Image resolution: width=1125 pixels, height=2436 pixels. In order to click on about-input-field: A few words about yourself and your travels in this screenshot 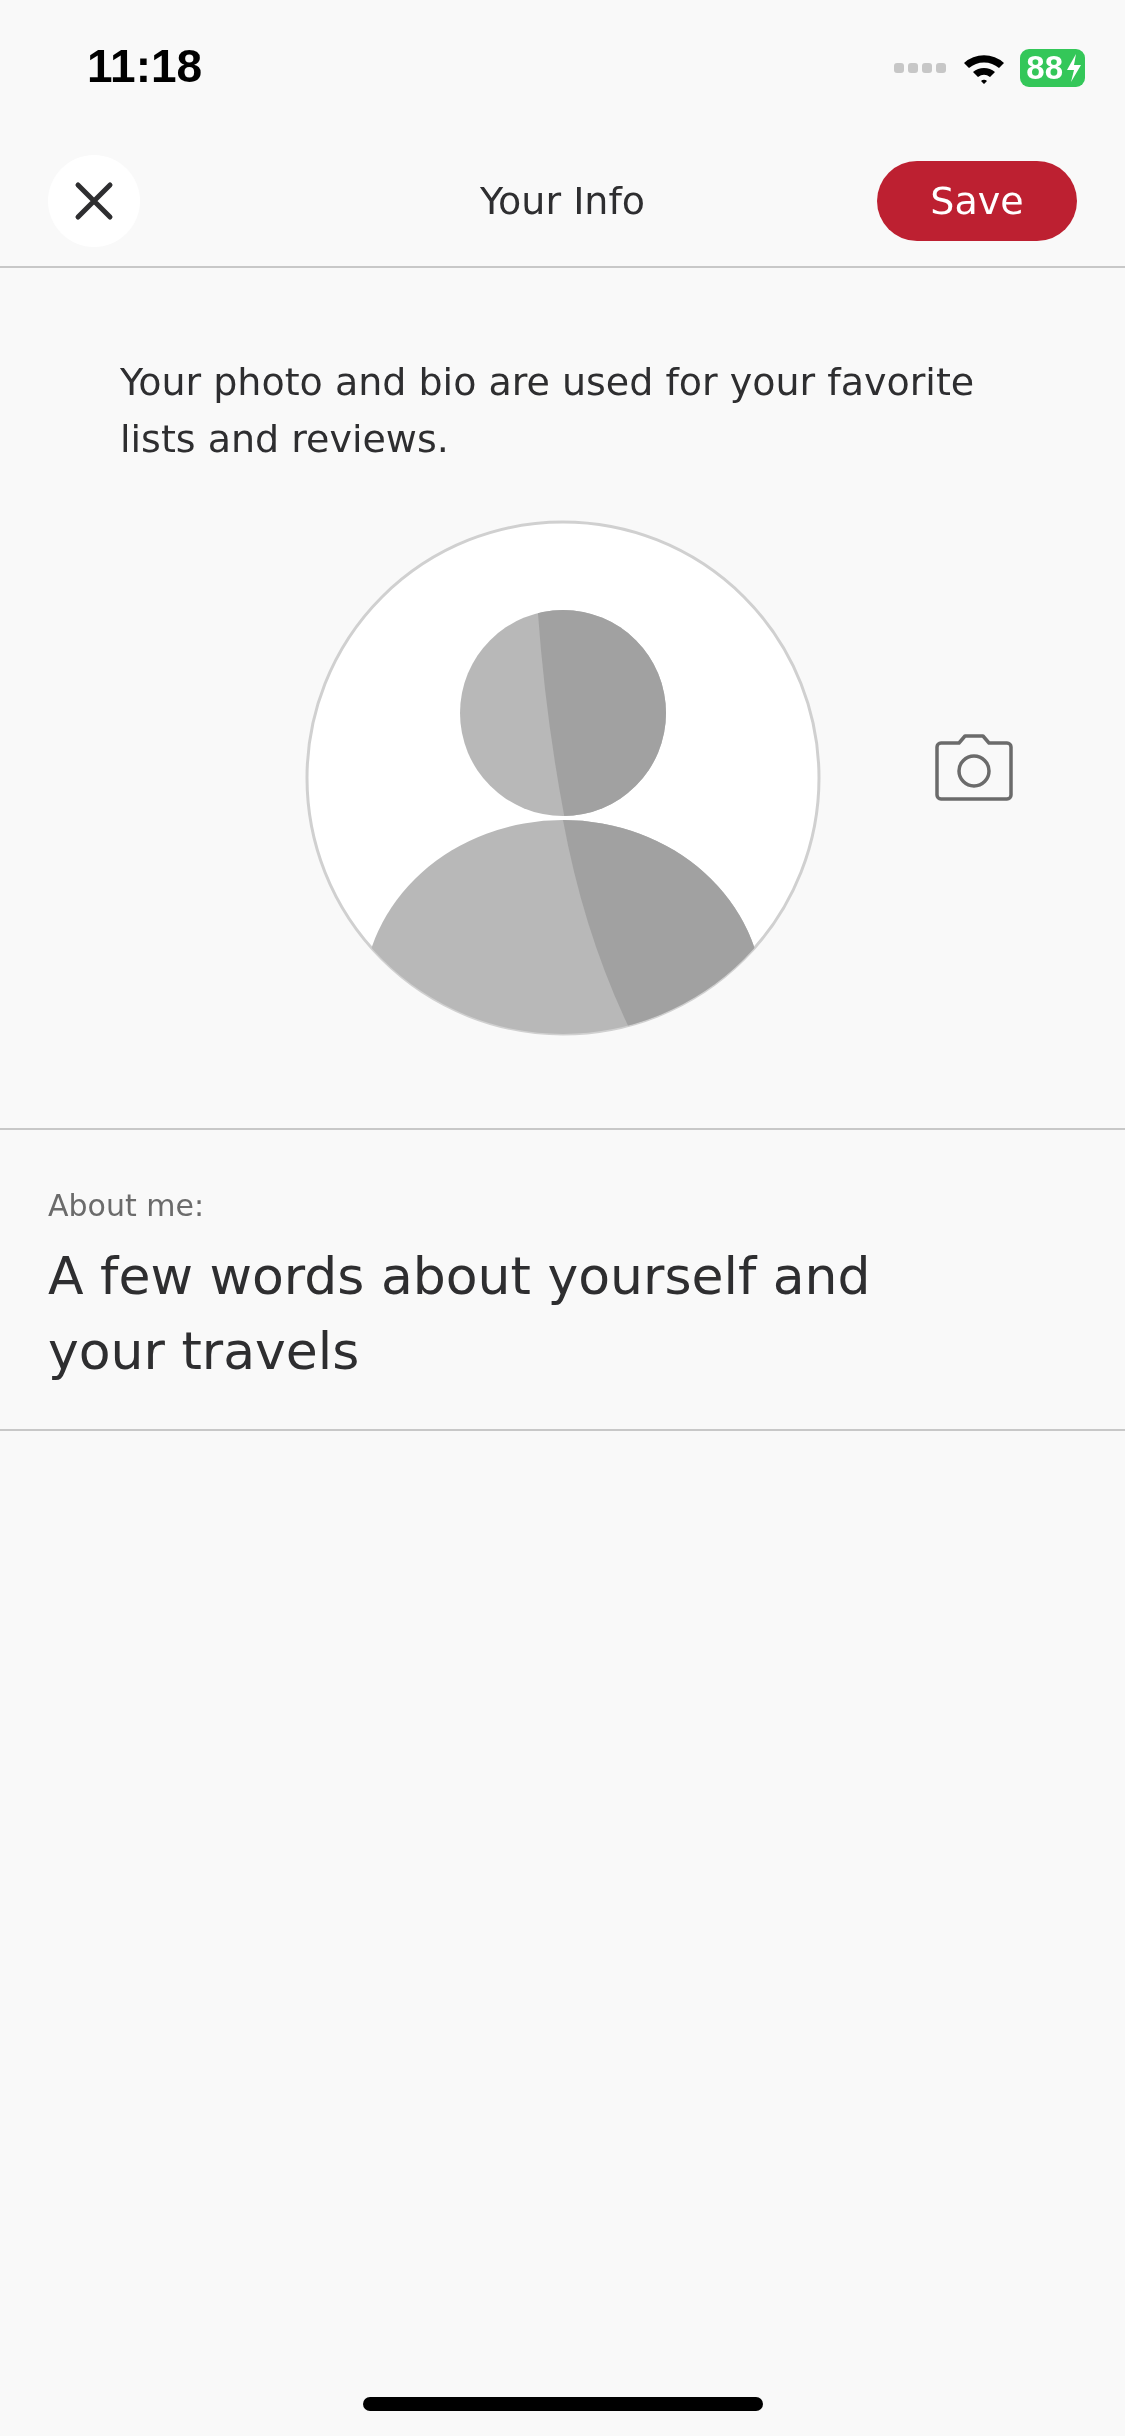, I will do `click(488, 1314)`.